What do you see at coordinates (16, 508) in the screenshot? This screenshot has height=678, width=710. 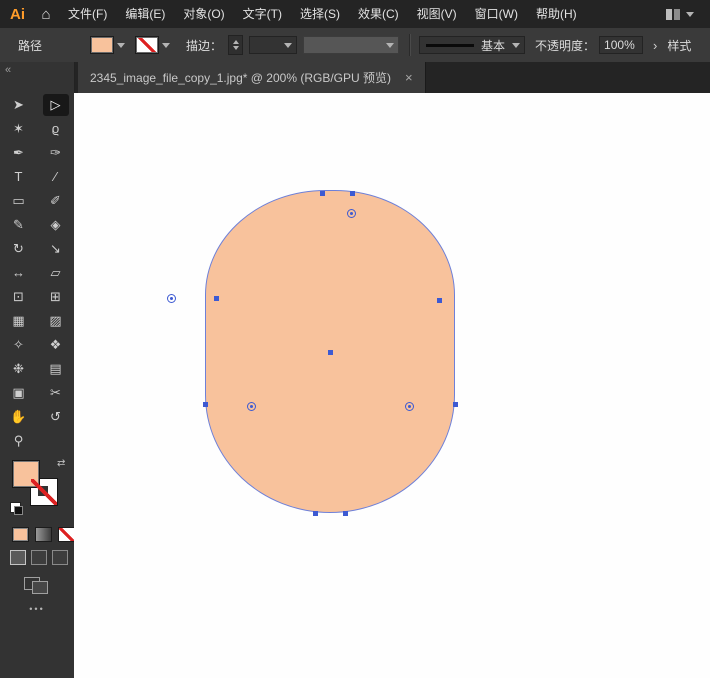 I see `default-fill-stroke-icon` at bounding box center [16, 508].